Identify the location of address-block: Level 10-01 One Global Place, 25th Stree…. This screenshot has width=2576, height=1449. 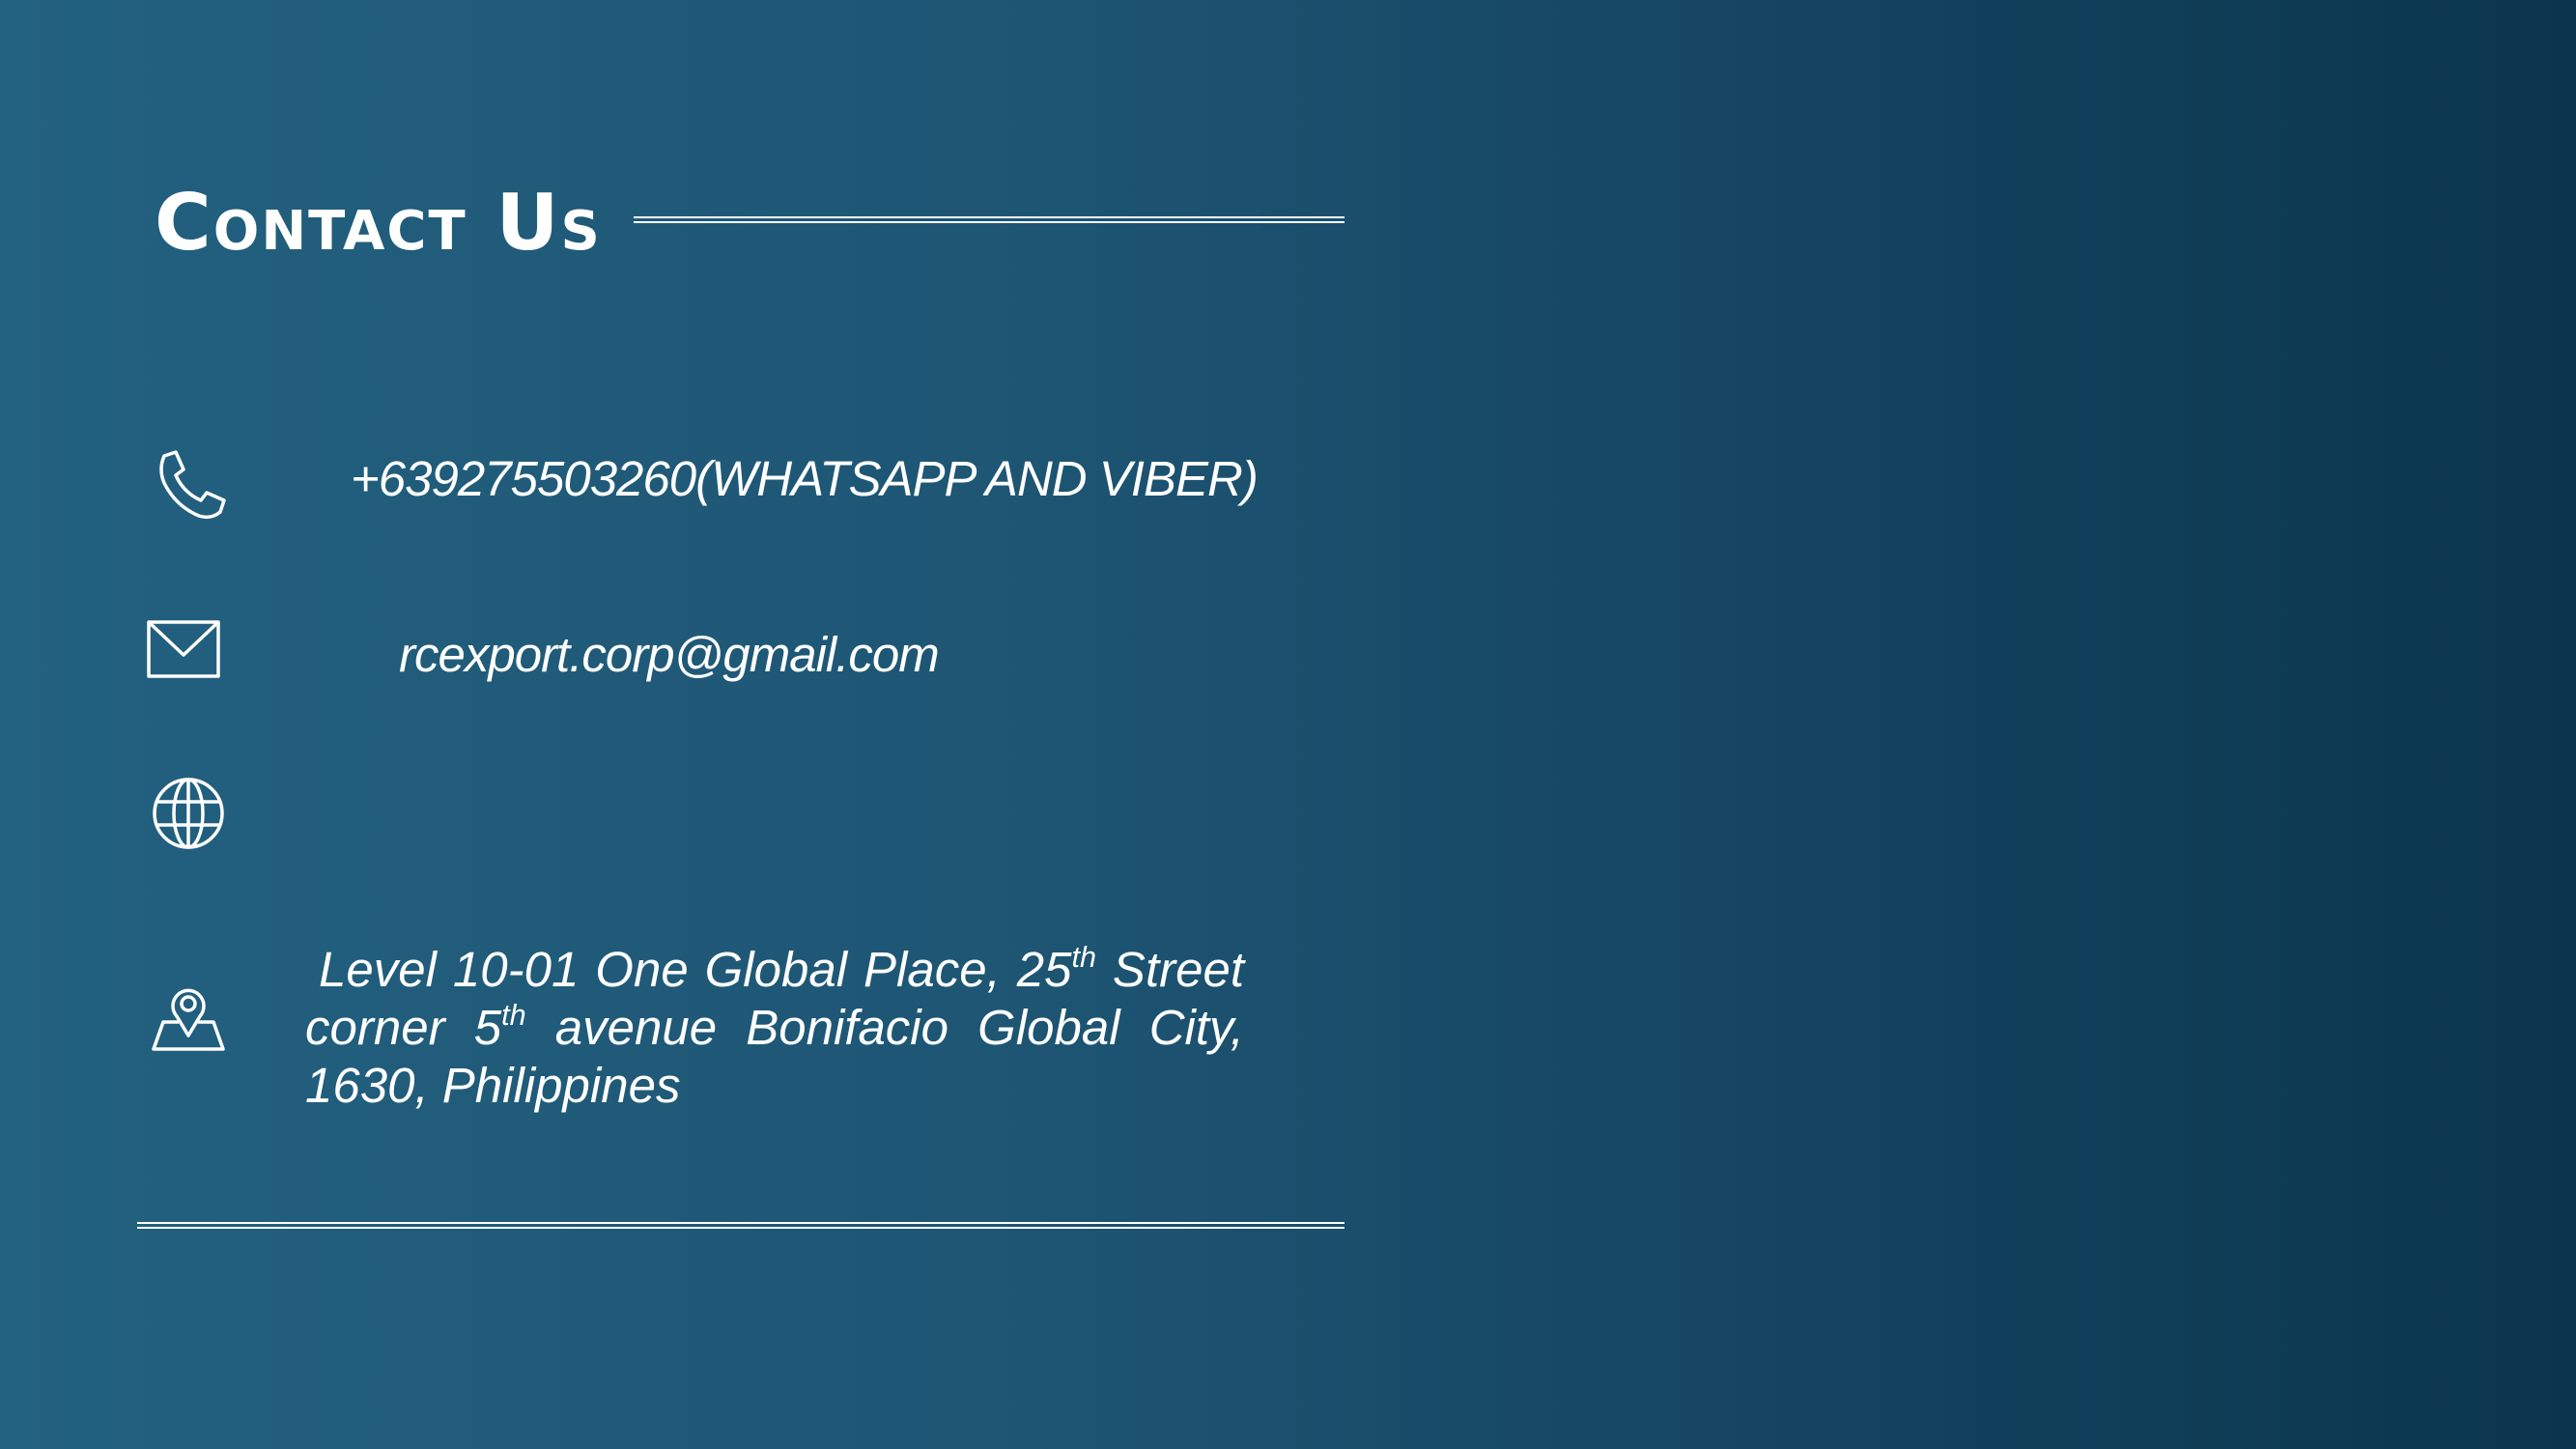
(774, 1028).